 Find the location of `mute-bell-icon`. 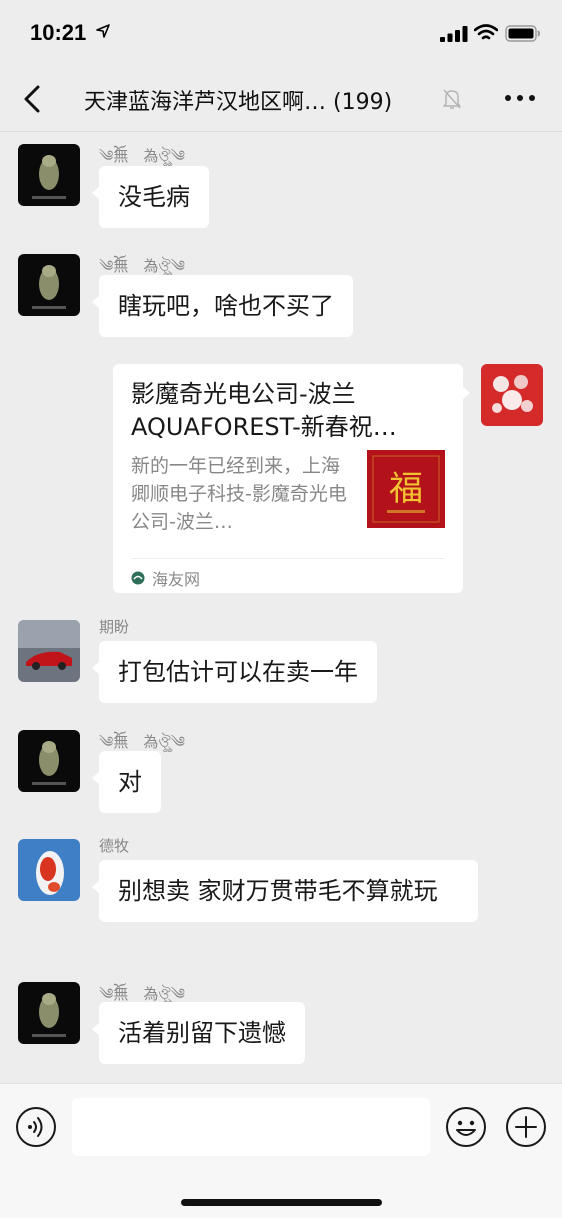

mute-bell-icon is located at coordinates (452, 99).